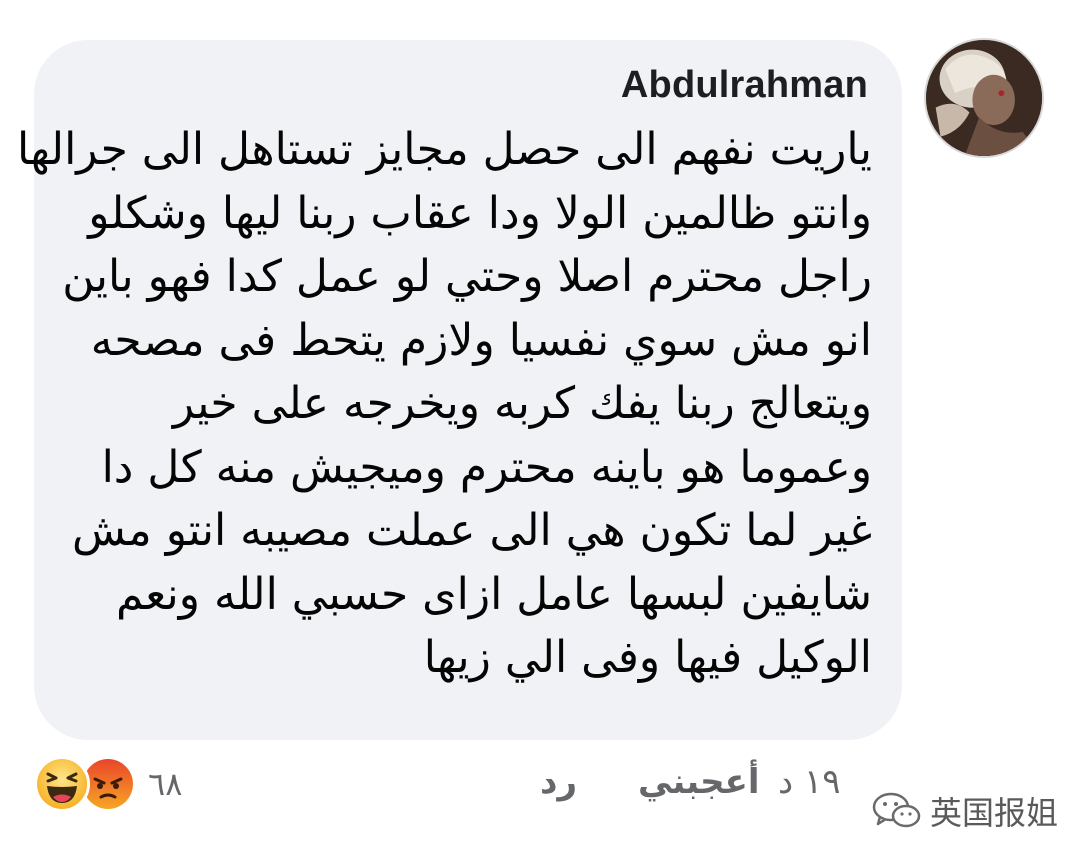 The width and height of the screenshot is (1080, 862). What do you see at coordinates (994, 813) in the screenshot?
I see `watermark-text: 英国报姐` at bounding box center [994, 813].